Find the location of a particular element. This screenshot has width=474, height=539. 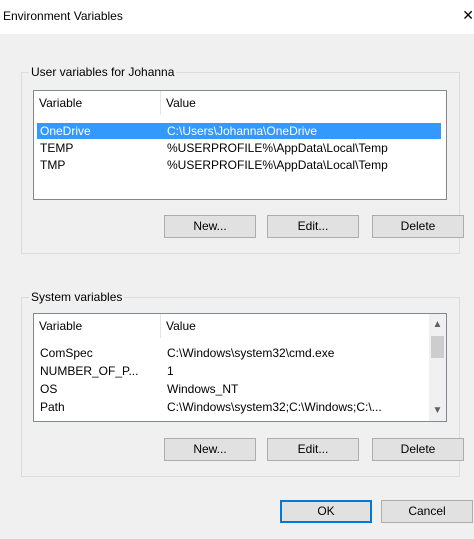

variable-name: OneDrive is located at coordinates (65, 131).